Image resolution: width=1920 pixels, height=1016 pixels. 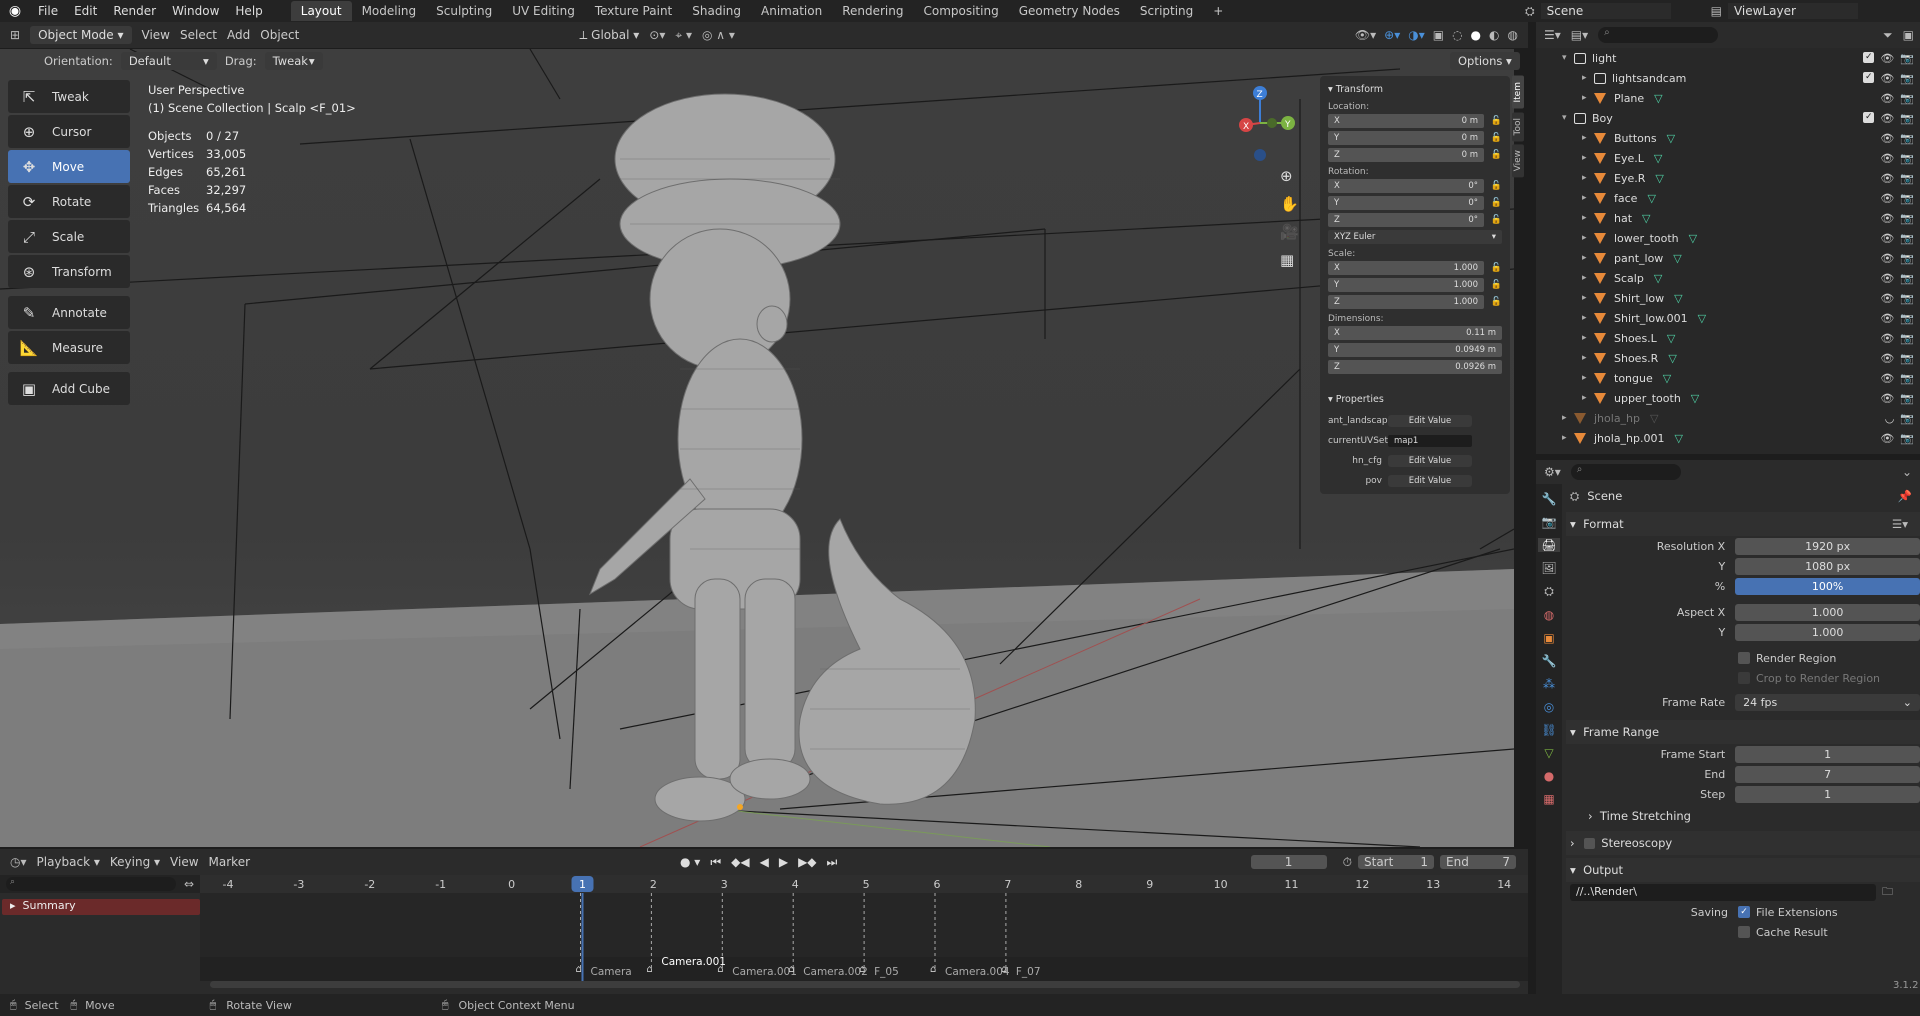 I want to click on menu-marker: Marker, so click(x=229, y=862).